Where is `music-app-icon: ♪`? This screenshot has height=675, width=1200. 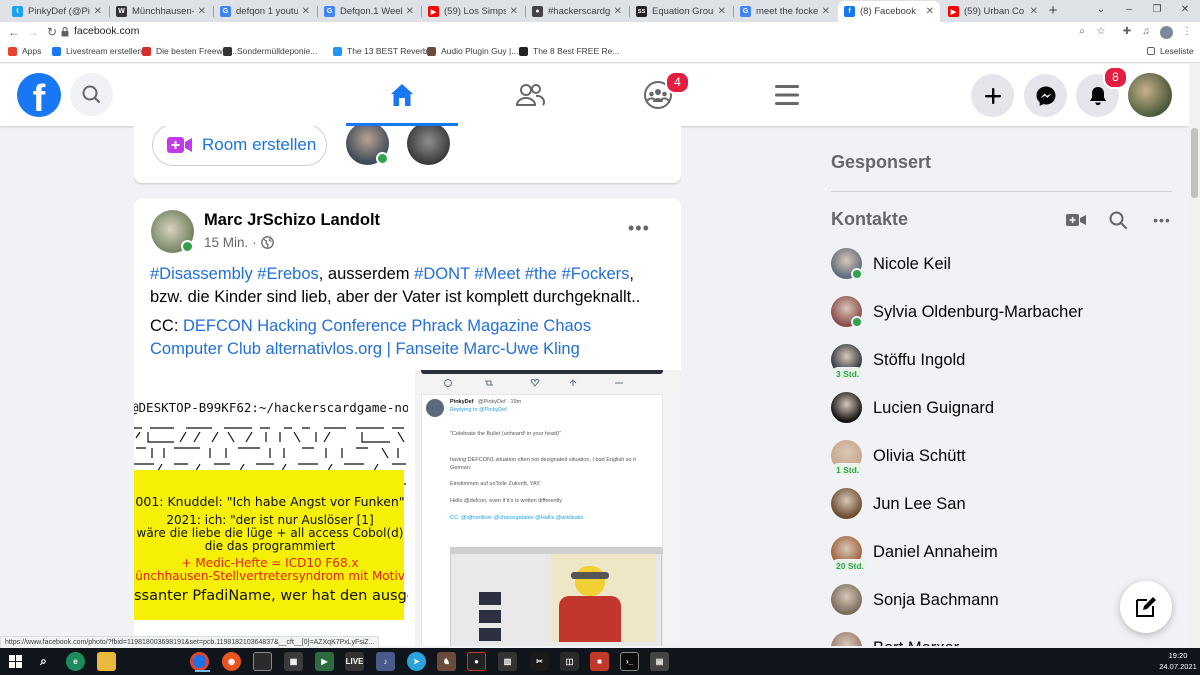 music-app-icon: ♪ is located at coordinates (385, 661).